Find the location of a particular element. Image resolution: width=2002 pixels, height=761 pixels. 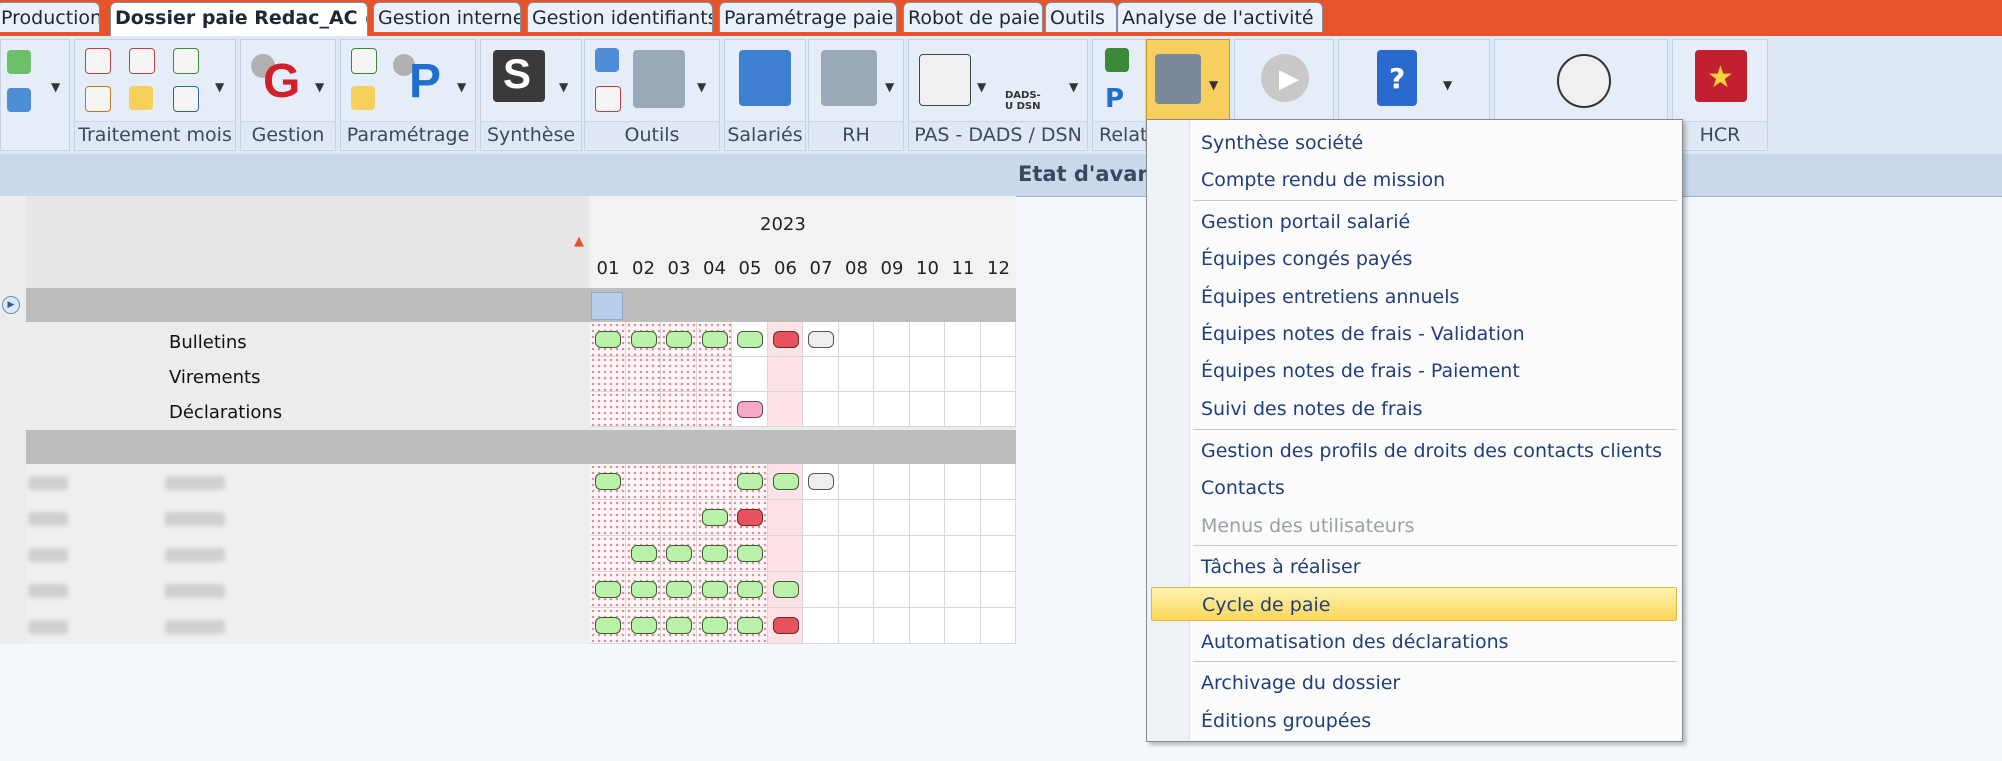

tab-production: Production is located at coordinates (50, 17).